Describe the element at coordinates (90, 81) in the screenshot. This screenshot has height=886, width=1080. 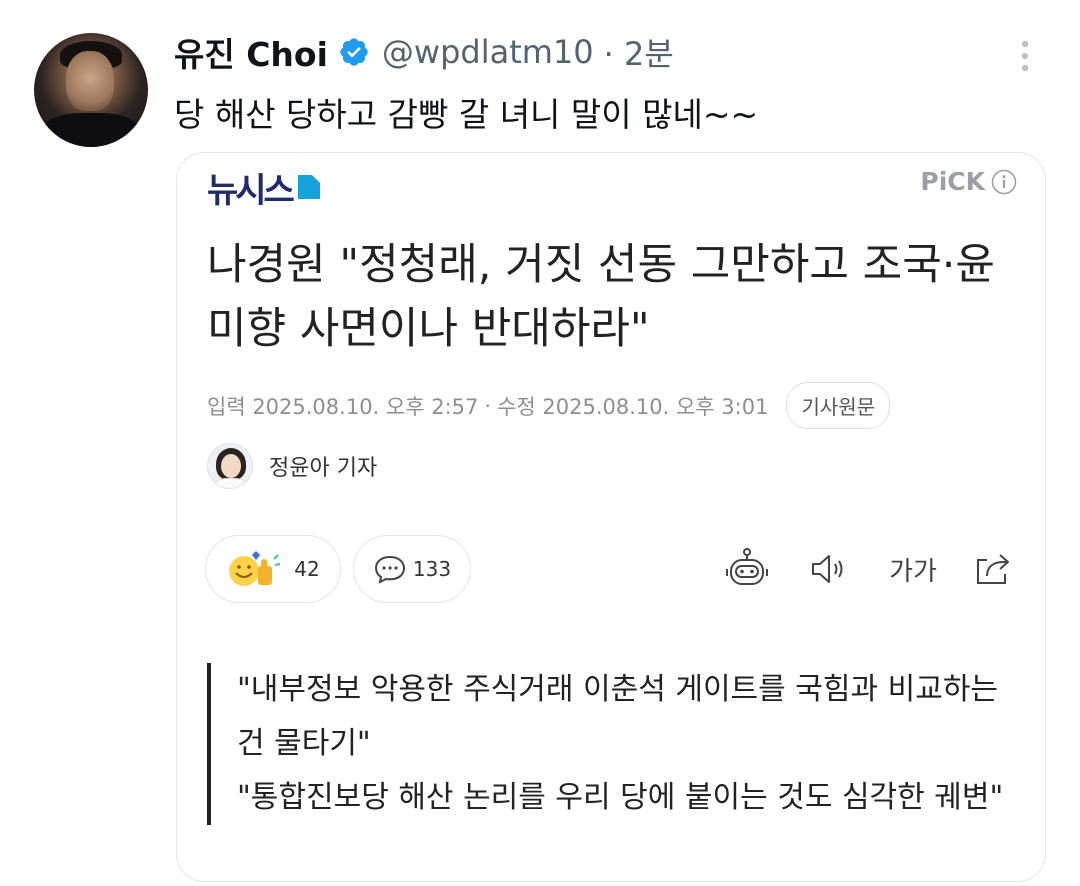
I see `avatar-face` at that location.